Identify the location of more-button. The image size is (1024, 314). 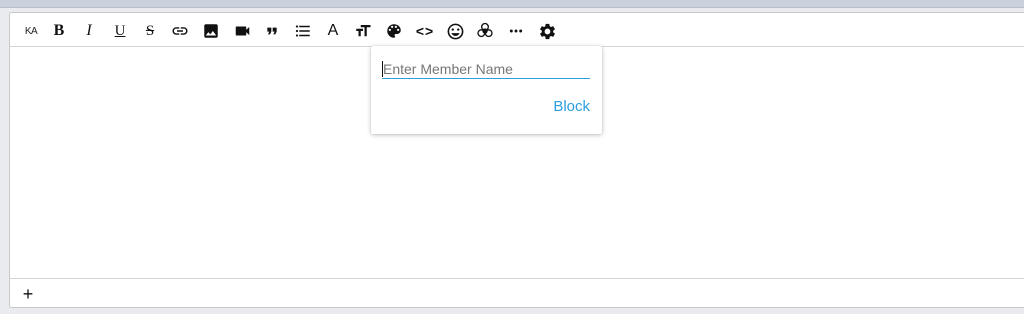
(516, 31).